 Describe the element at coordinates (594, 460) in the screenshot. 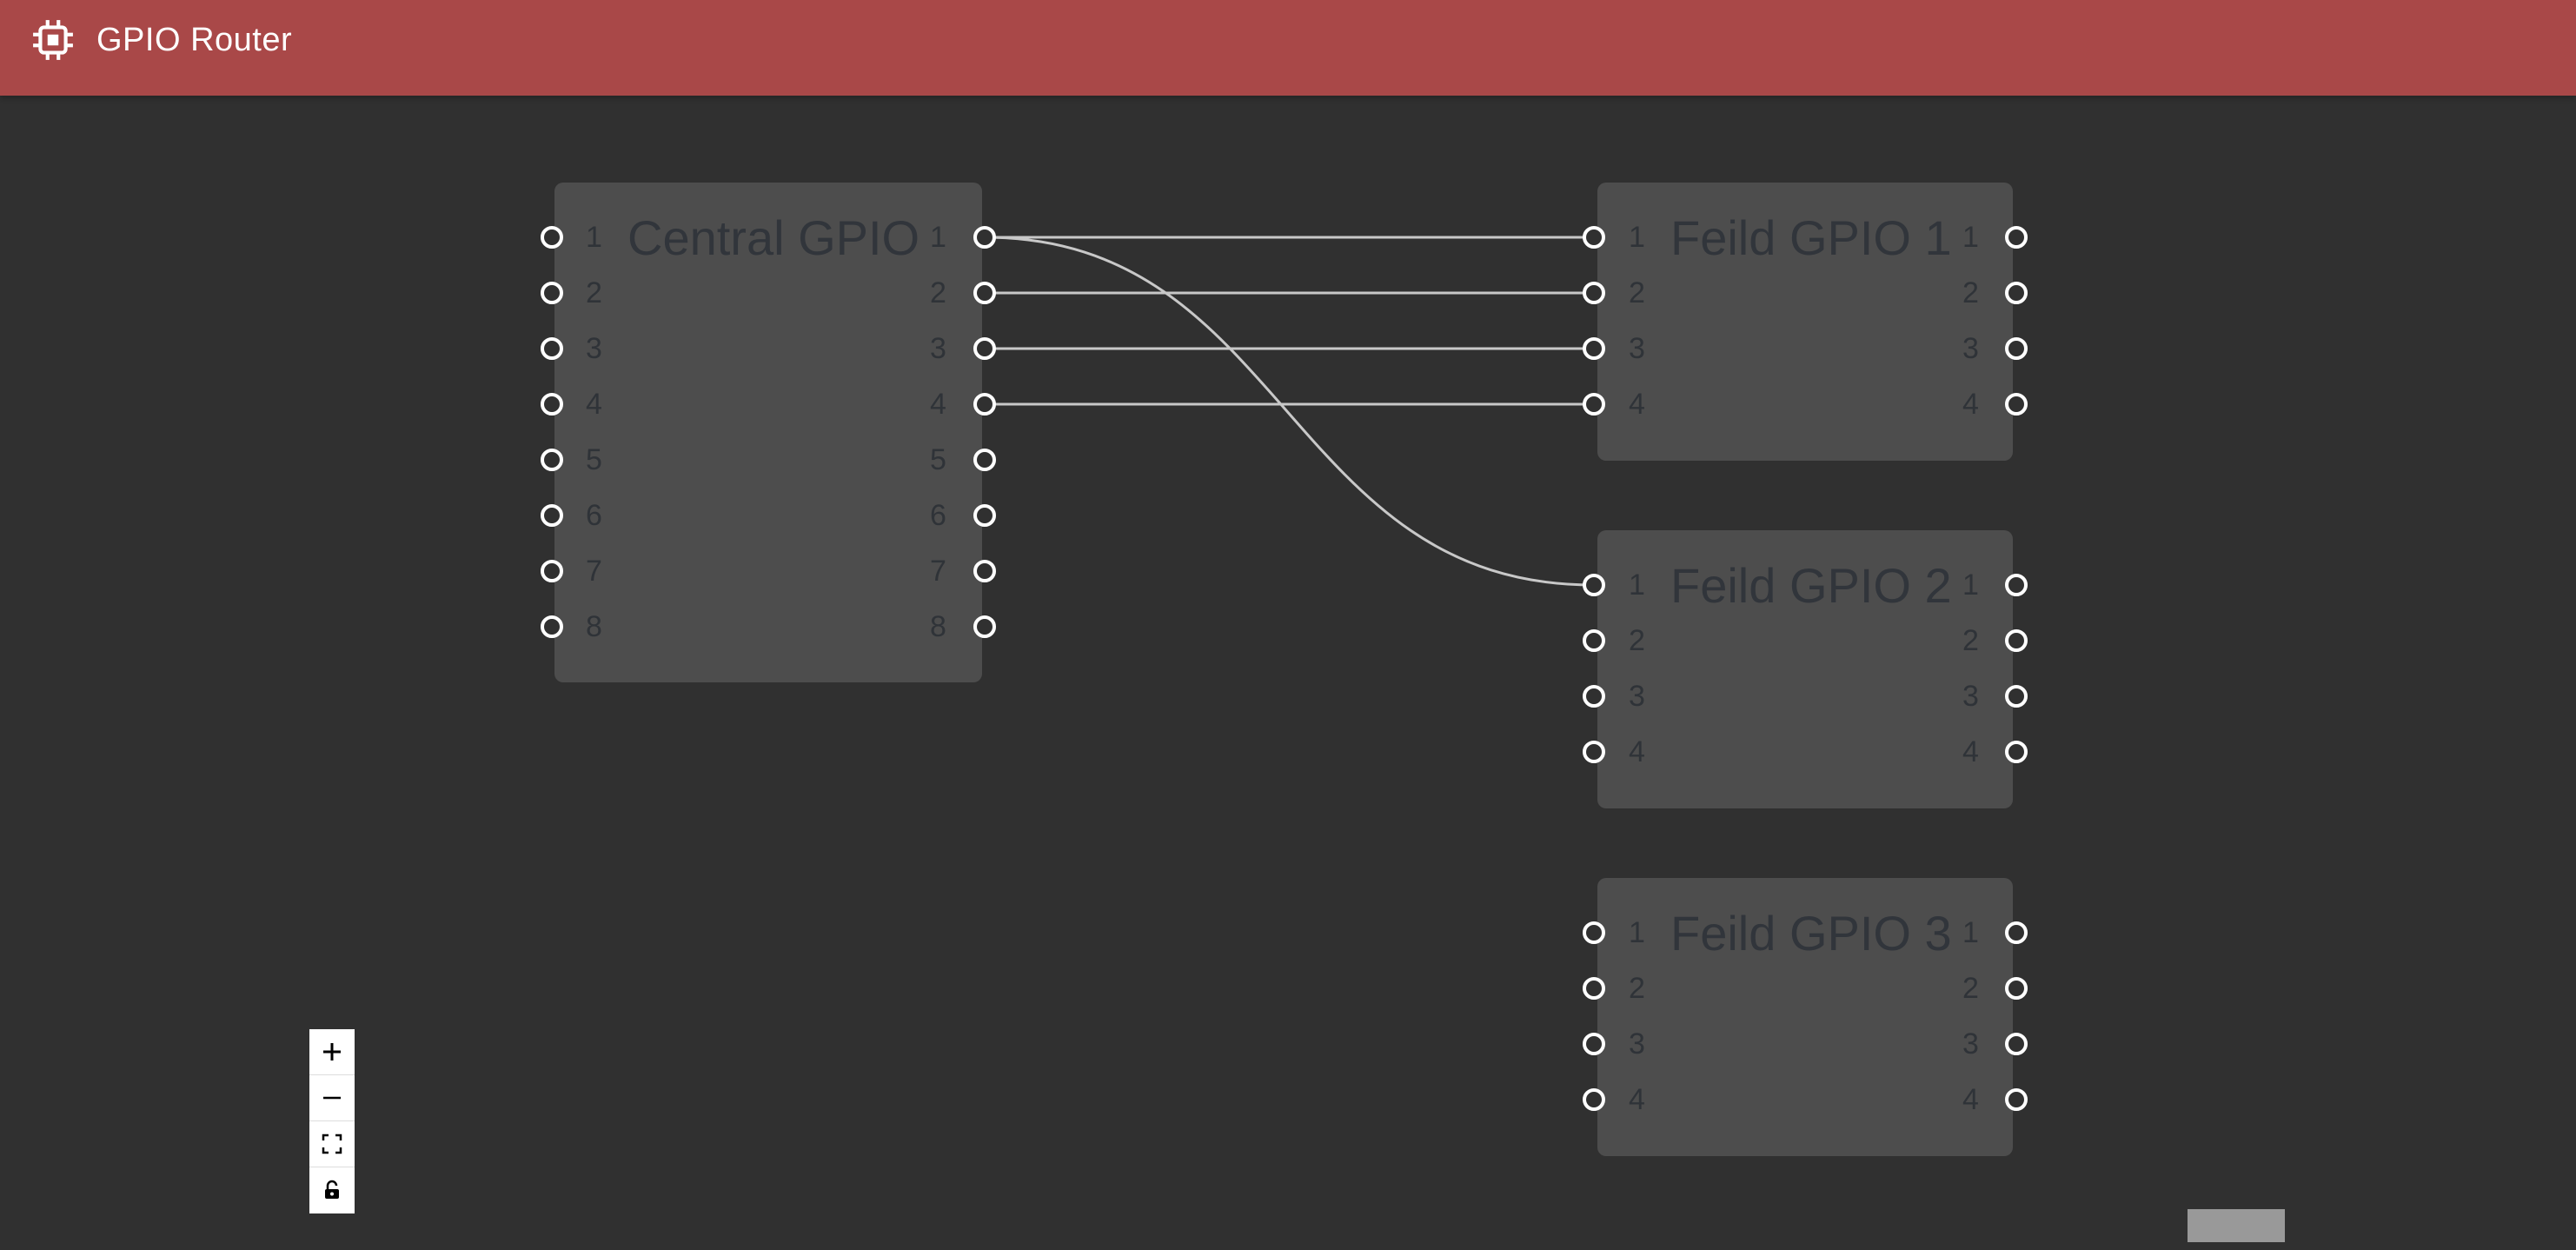

I see `input-label: 5` at that location.